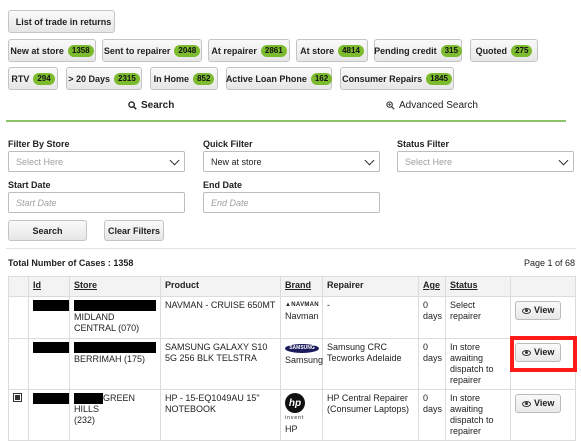  What do you see at coordinates (370, 286) in the screenshot?
I see `header-repairer: Repairer` at bounding box center [370, 286].